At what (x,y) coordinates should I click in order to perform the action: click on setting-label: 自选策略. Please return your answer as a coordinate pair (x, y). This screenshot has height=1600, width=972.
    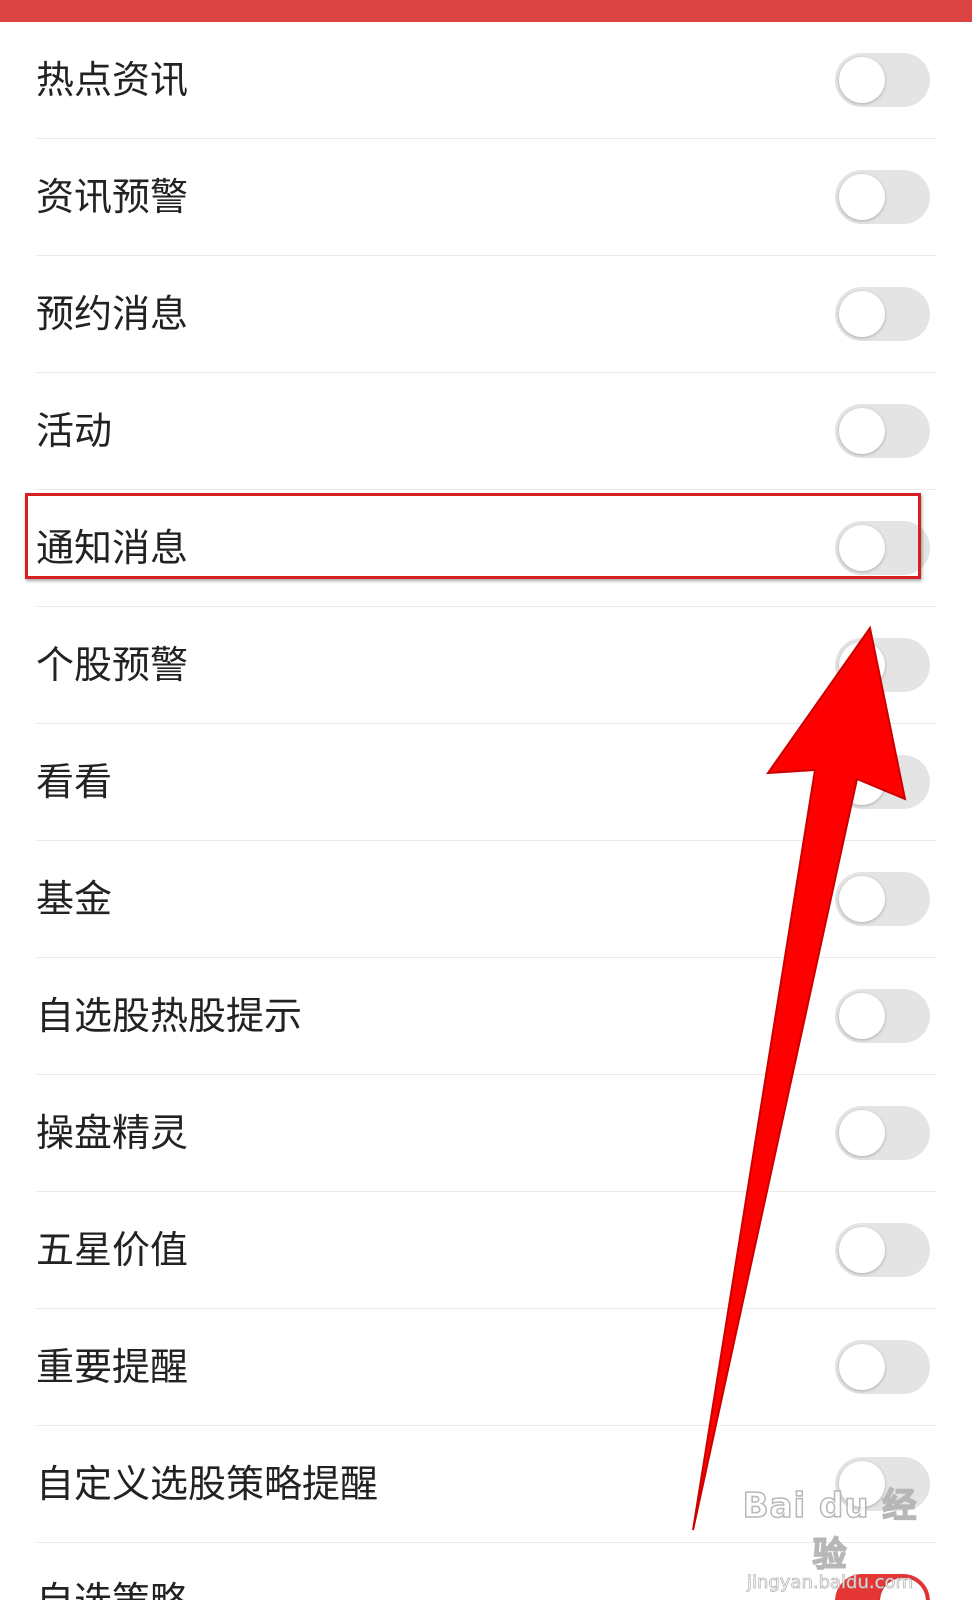
    Looking at the image, I should click on (112, 1571).